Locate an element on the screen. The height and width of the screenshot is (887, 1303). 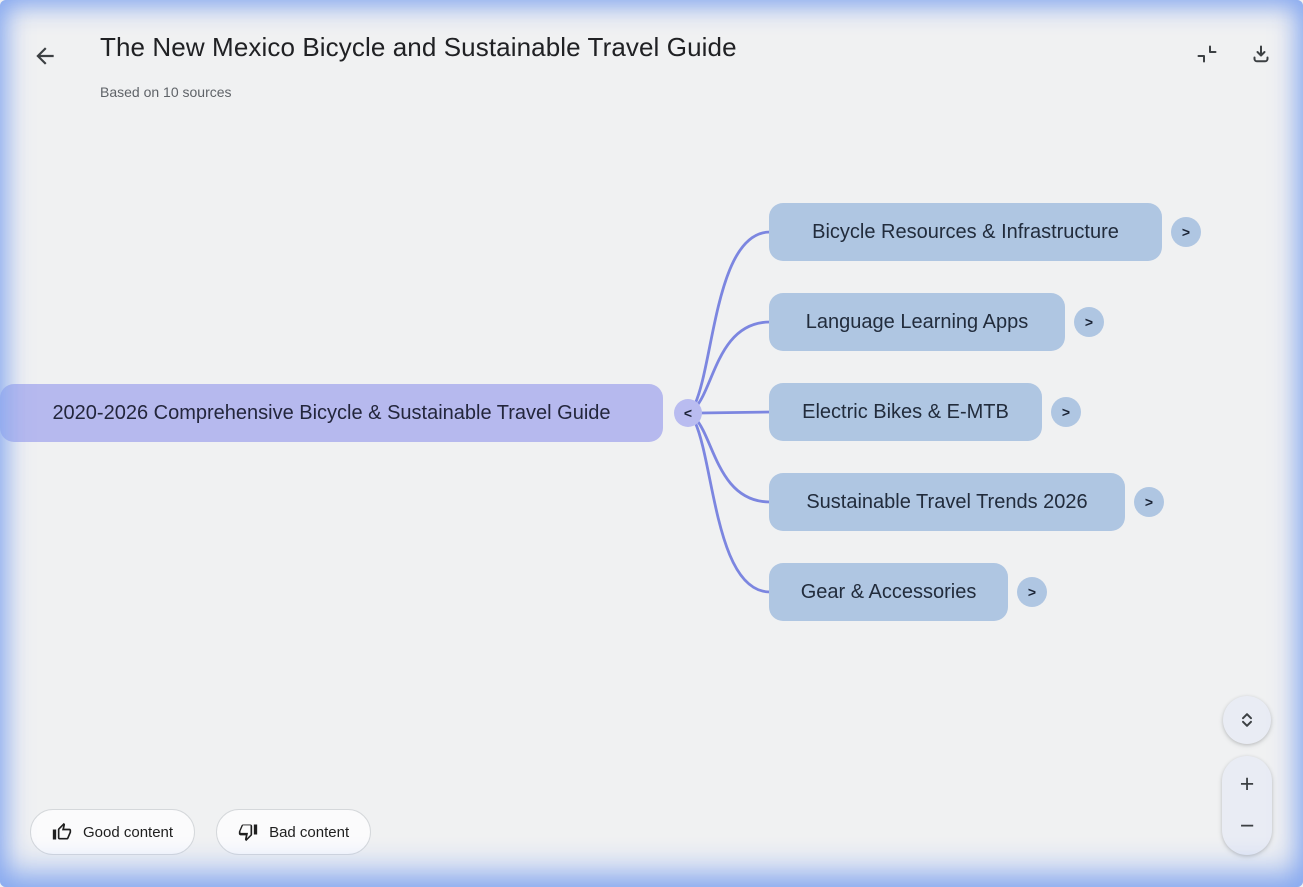
mindmap-branch-5: Gear & Accessories > is located at coordinates (908, 592).